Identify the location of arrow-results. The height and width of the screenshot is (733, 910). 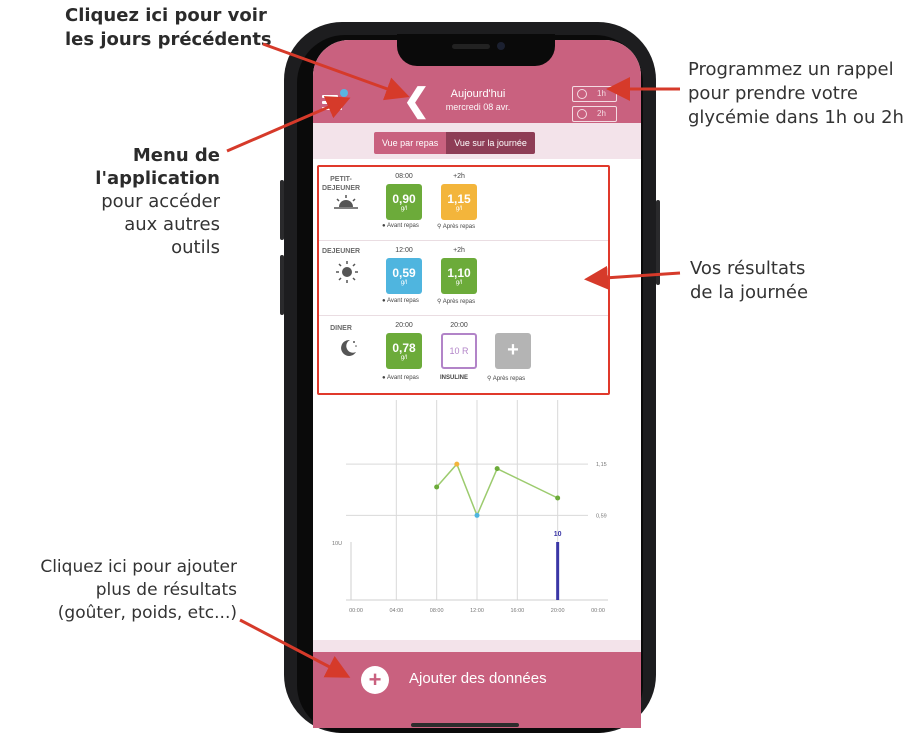
(632, 277).